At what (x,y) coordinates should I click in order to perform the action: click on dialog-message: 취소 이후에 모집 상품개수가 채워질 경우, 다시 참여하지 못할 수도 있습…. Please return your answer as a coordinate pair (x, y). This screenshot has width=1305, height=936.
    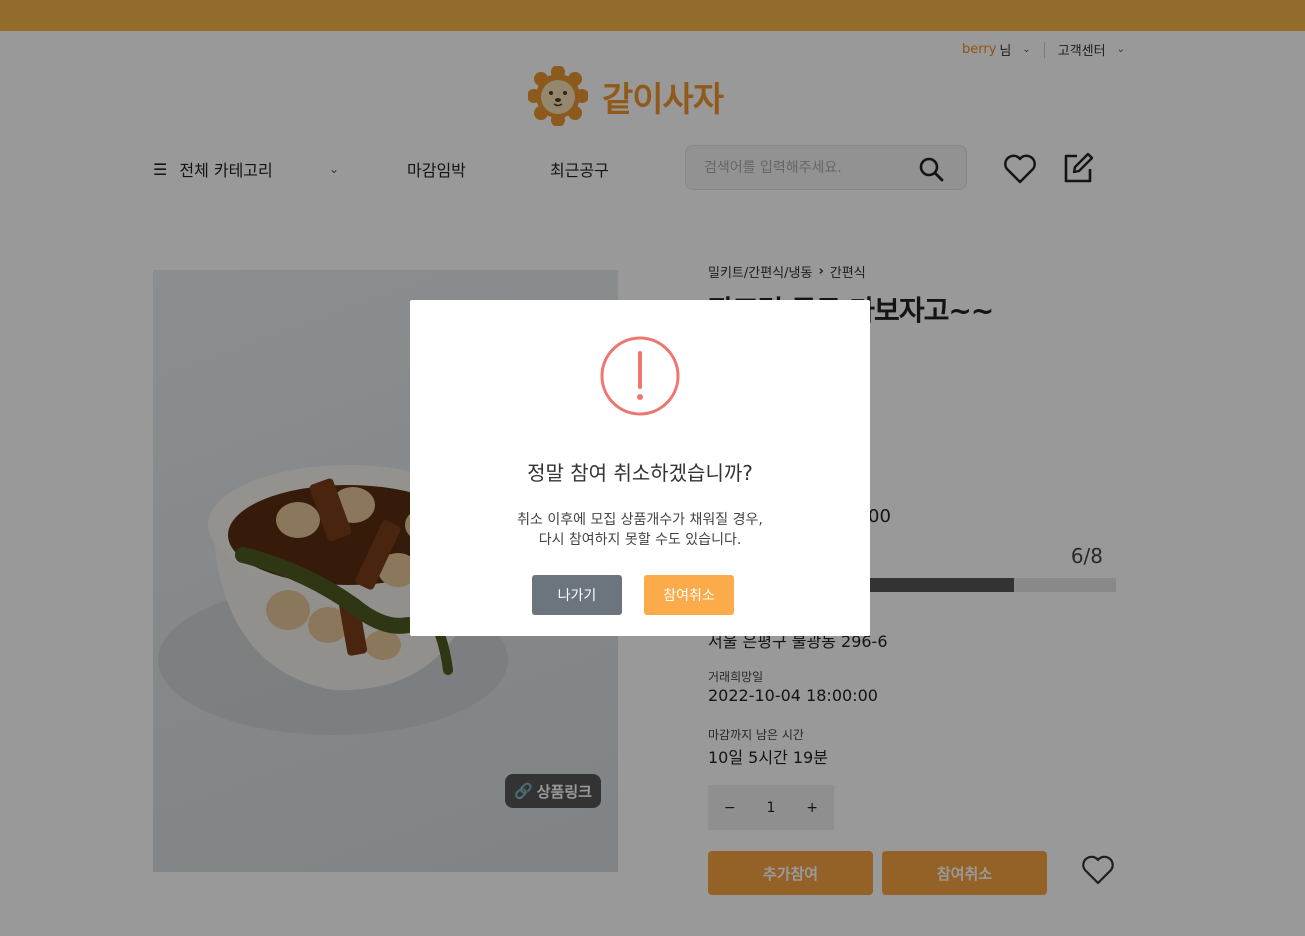
    Looking at the image, I should click on (640, 530).